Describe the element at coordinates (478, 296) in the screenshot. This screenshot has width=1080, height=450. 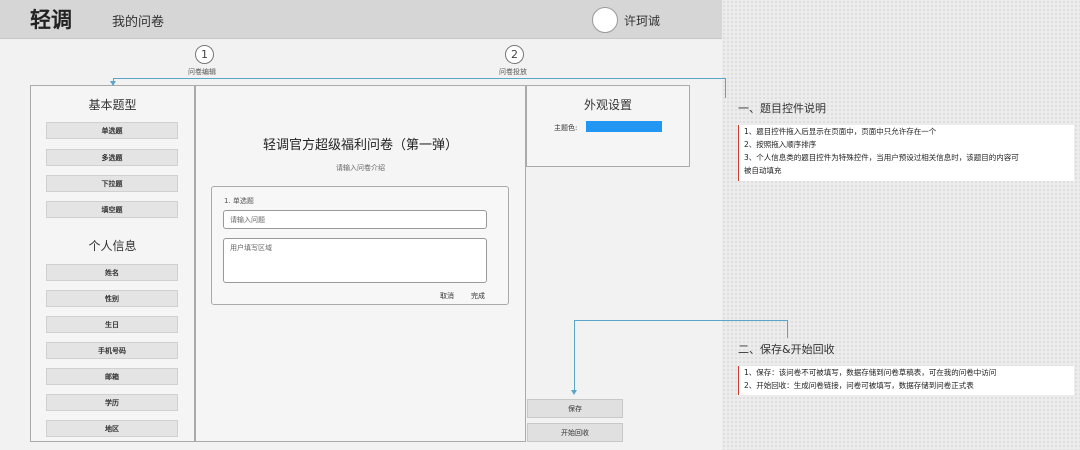
I see `done-button: 完成` at that location.